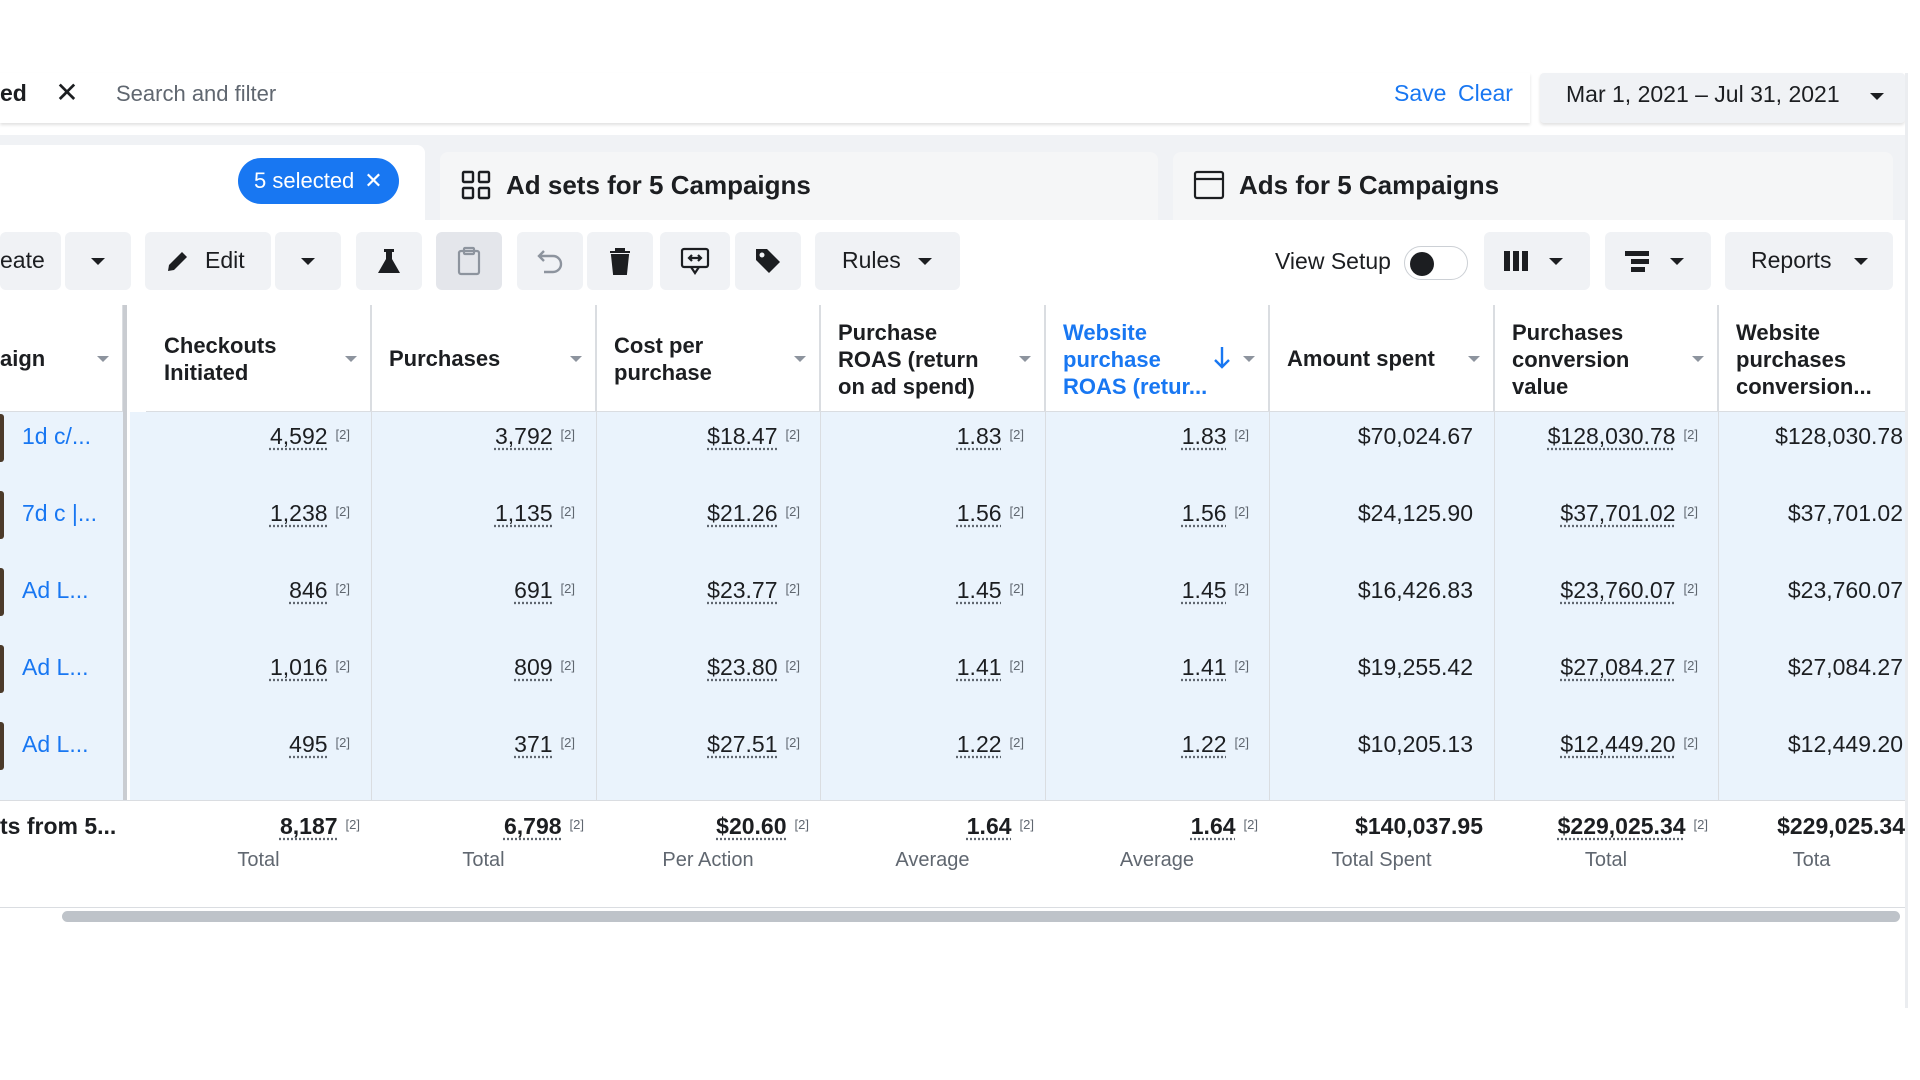  Describe the element at coordinates (308, 261) in the screenshot. I see `edit-dropdown-button` at that location.